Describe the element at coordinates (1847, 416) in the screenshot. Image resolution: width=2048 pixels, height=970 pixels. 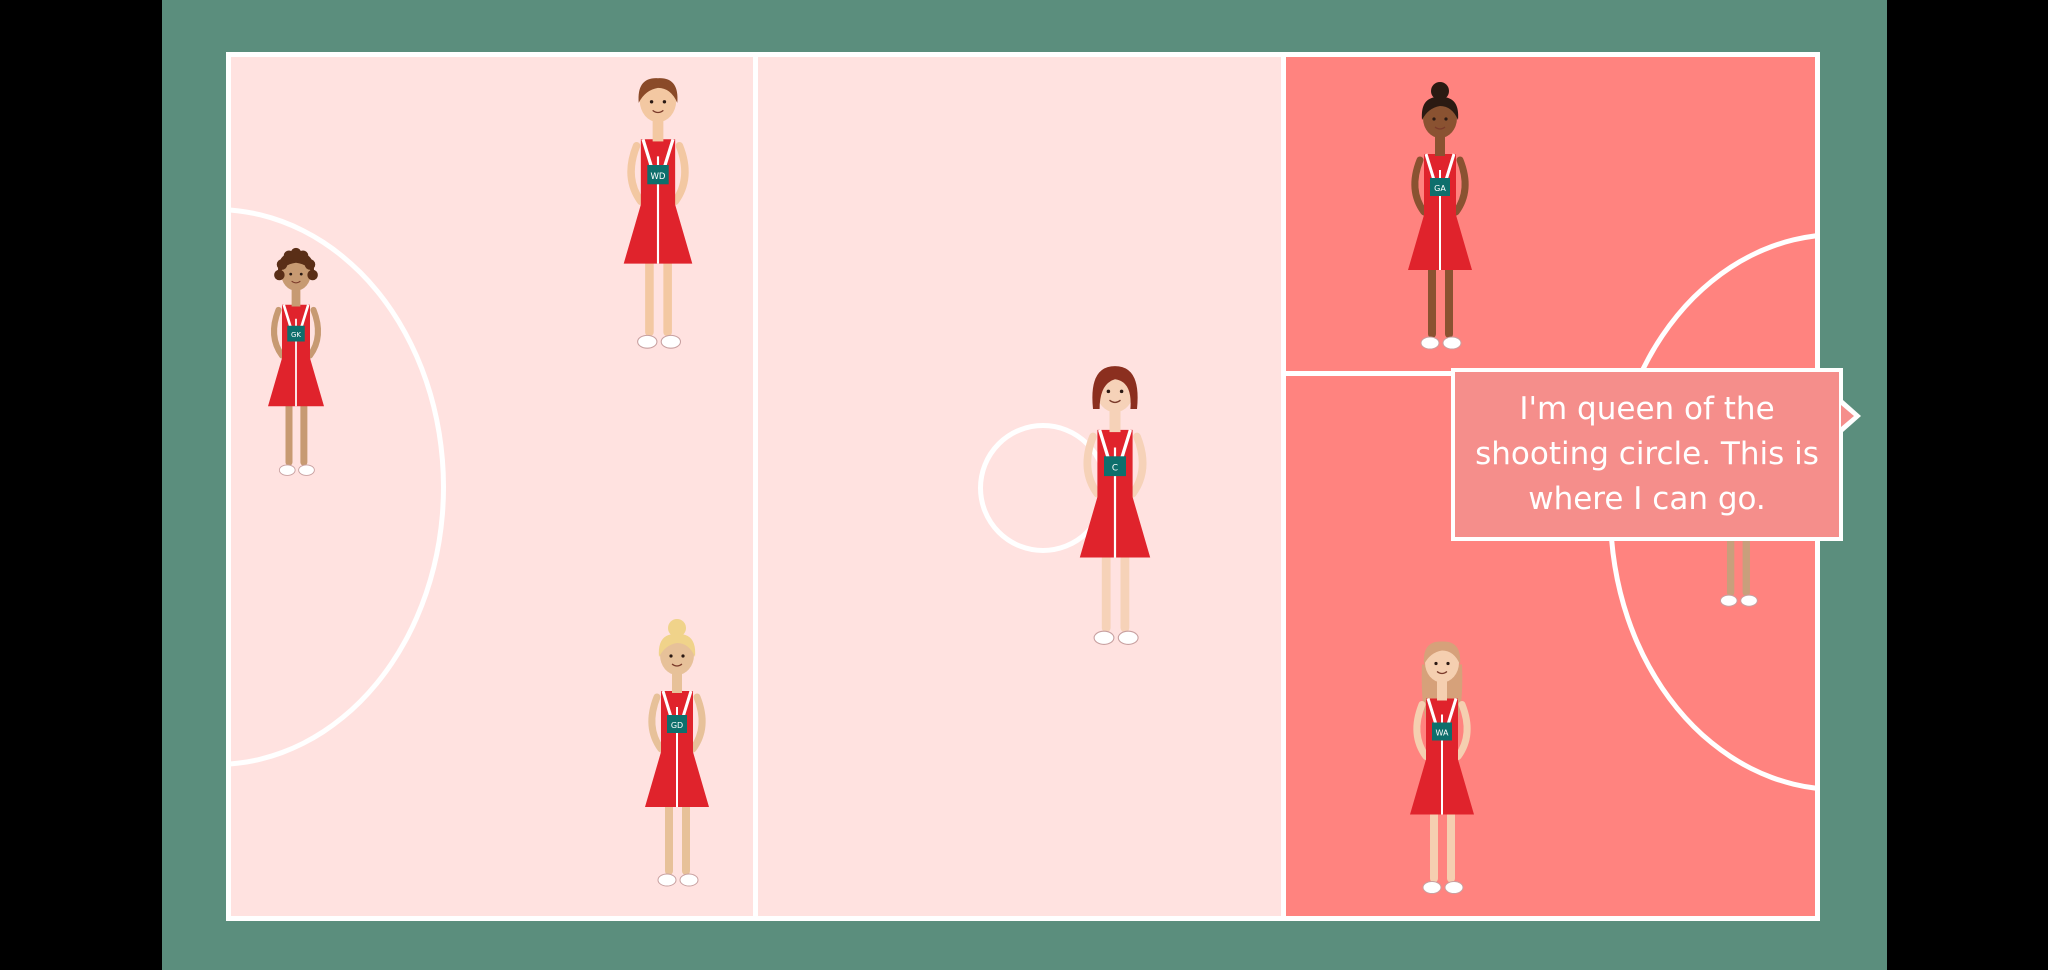
I see `speech-bubble-tail-fill` at that location.